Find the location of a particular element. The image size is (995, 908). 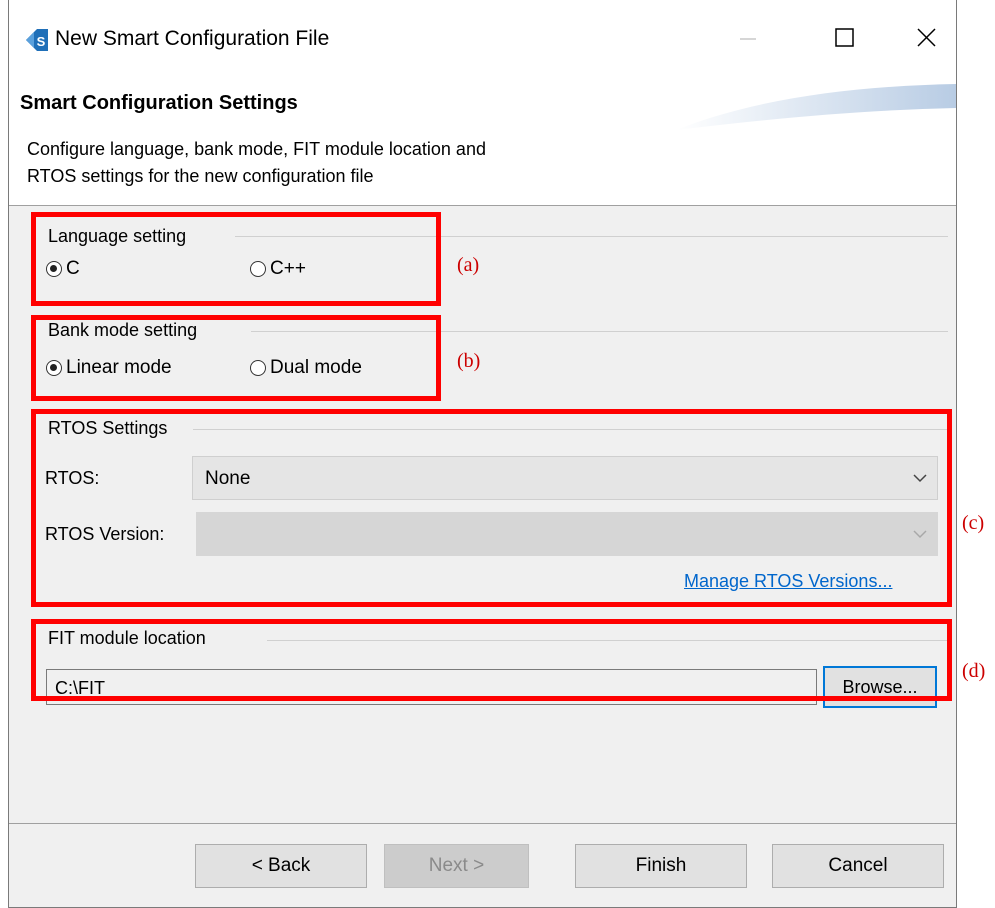

annotation-label-a: (a) is located at coordinates (468, 265).